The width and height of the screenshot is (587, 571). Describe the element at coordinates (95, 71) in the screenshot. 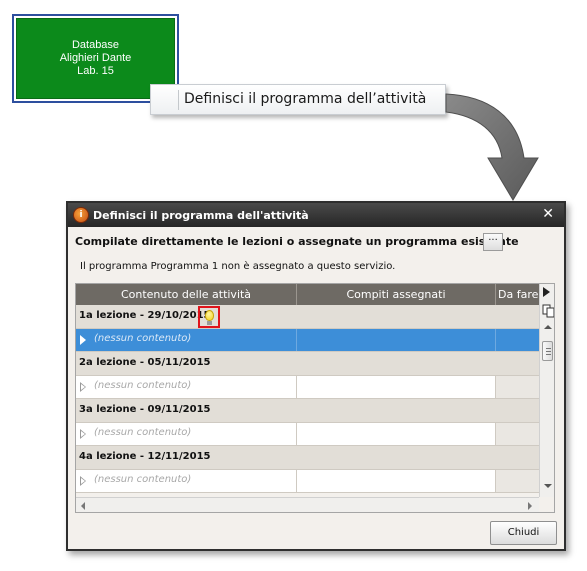

I see `tile-line-room: Lab. 15` at that location.